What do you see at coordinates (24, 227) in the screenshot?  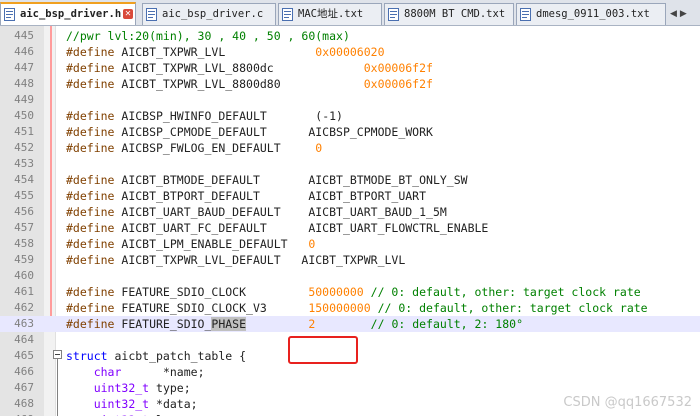 I see `line-number: 457` at bounding box center [24, 227].